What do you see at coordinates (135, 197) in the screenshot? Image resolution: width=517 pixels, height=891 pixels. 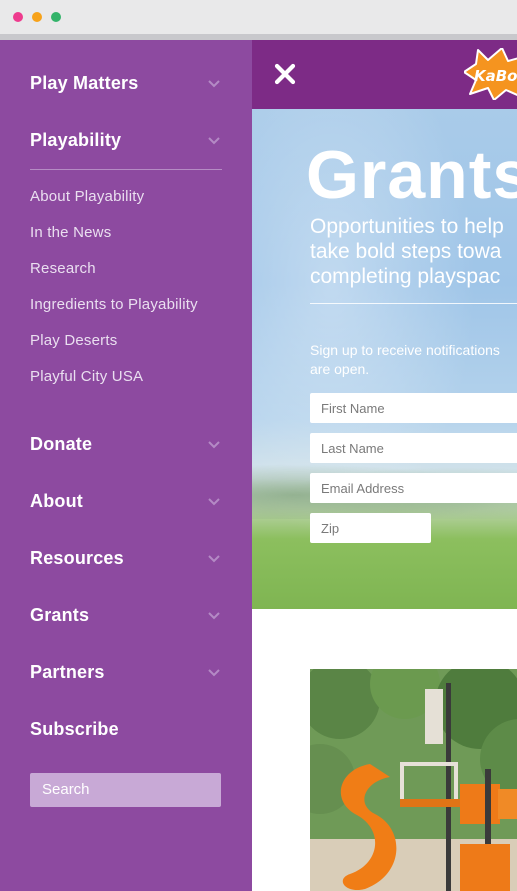 I see `submenu-item-about-playability: About Playability` at bounding box center [135, 197].